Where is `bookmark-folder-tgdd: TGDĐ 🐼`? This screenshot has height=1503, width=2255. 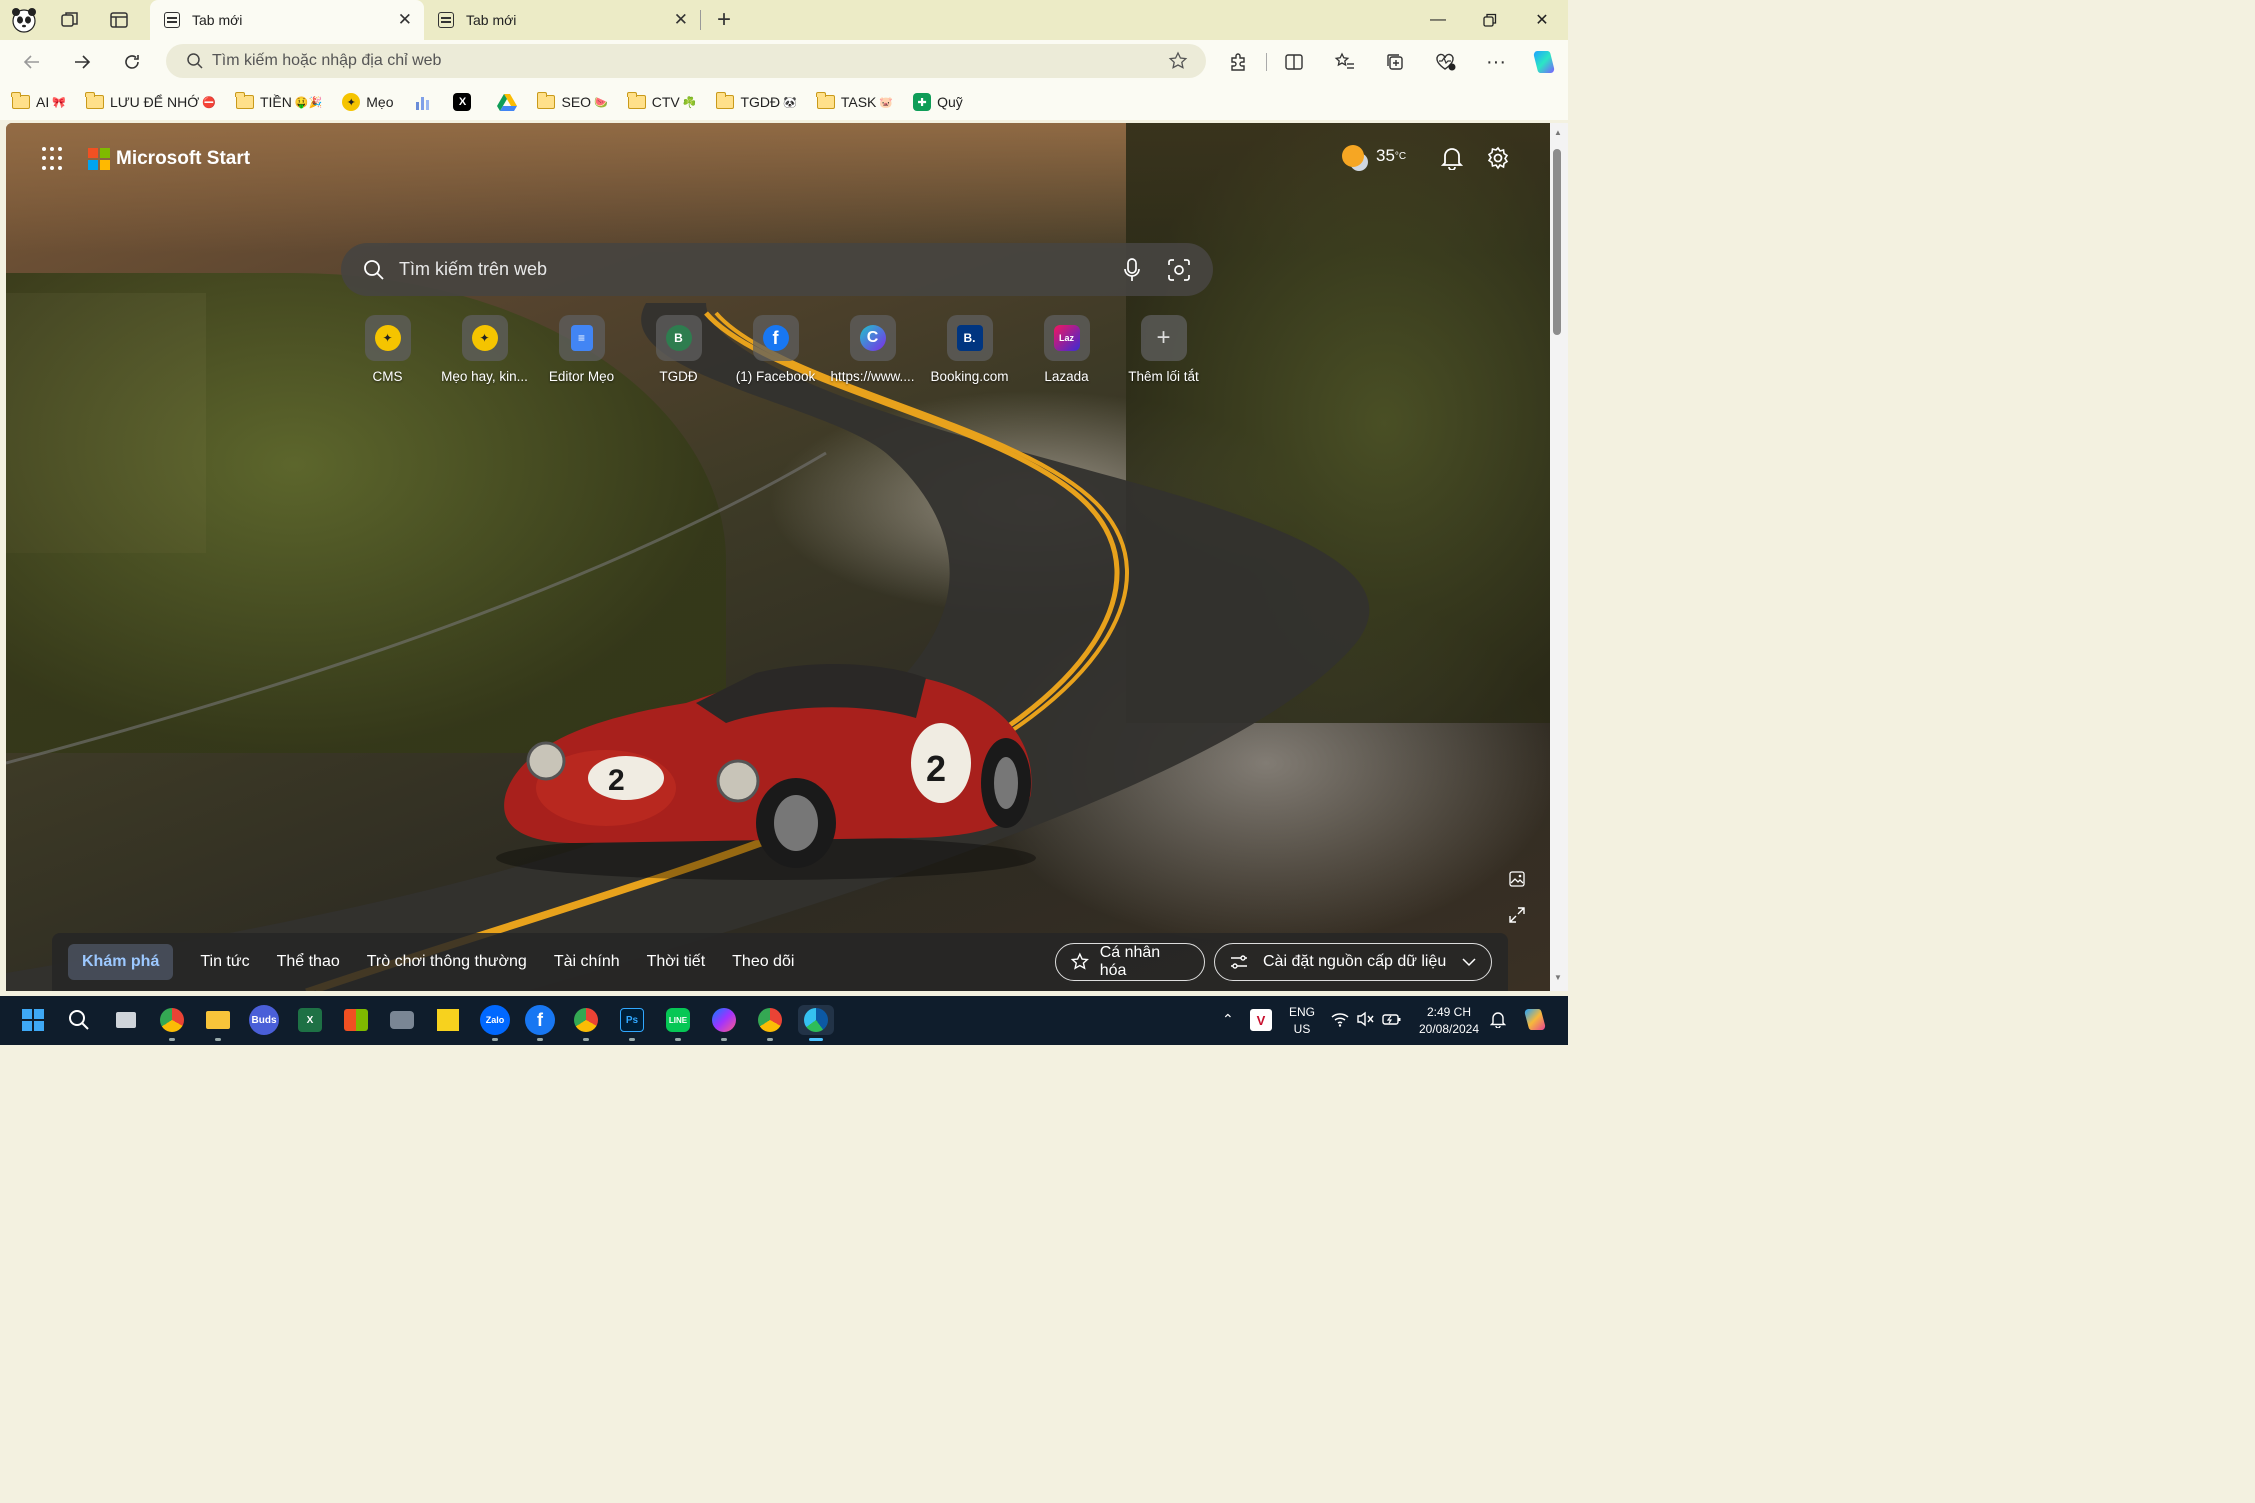 bookmark-folder-tgdd: TGDĐ 🐼 is located at coordinates (756, 101).